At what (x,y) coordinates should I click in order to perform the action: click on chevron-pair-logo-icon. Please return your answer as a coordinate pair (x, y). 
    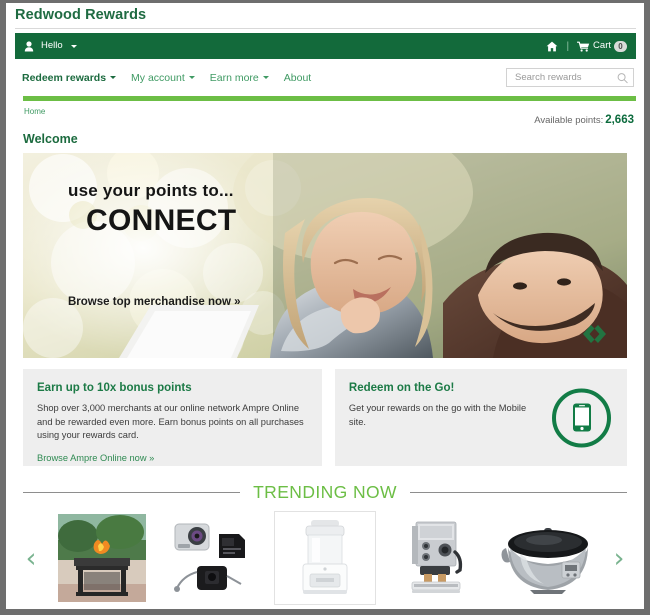
    Looking at the image, I should click on (594, 336).